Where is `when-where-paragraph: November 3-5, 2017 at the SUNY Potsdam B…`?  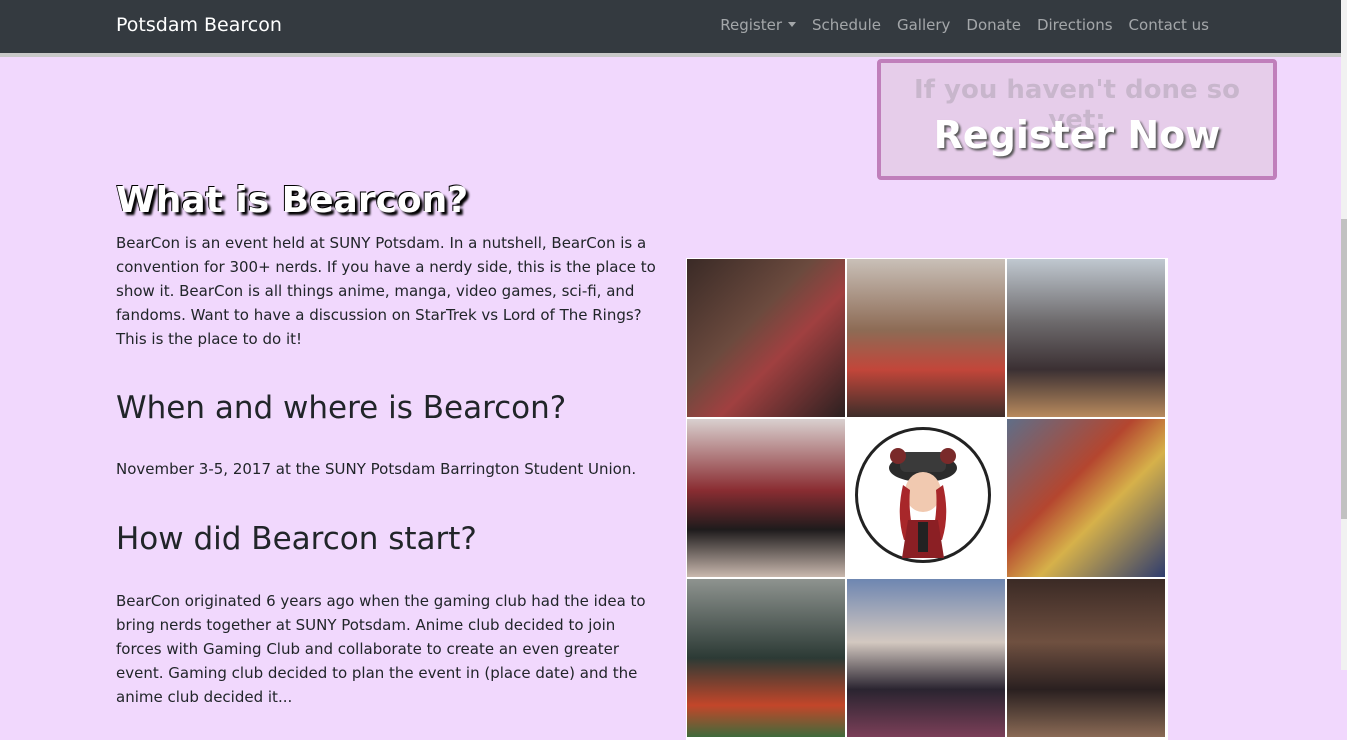 when-where-paragraph: November 3-5, 2017 at the SUNY Potsdam B… is located at coordinates (376, 469).